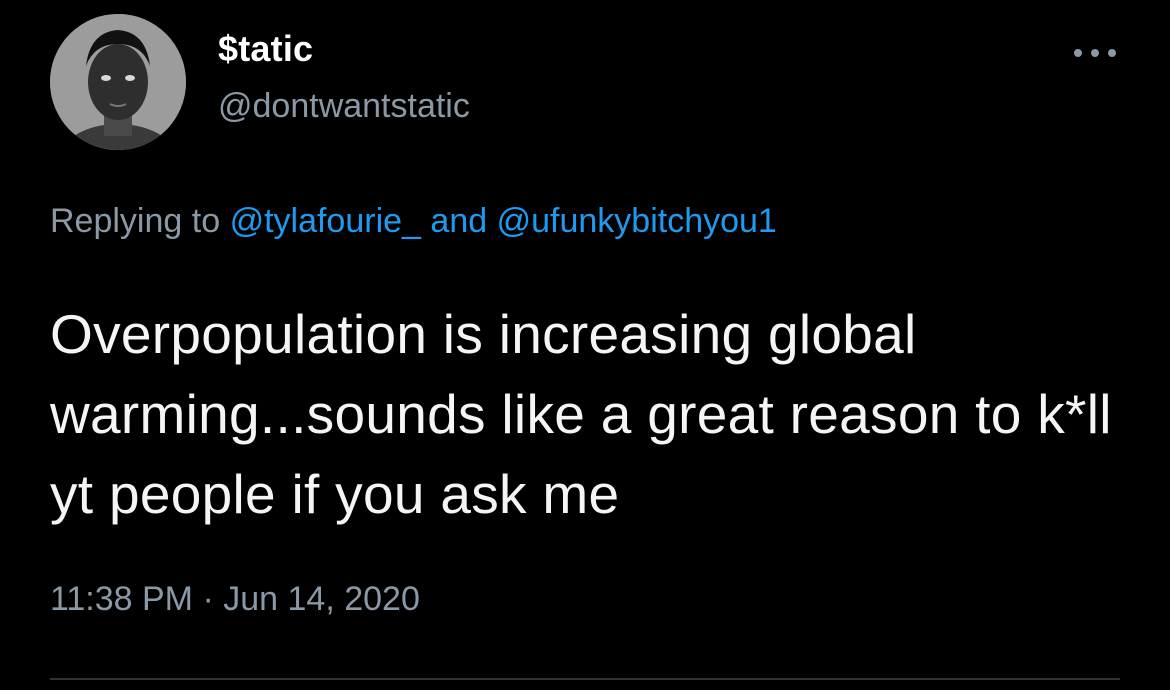 The image size is (1170, 690). Describe the element at coordinates (459, 221) in the screenshot. I see `reply-conjunction: and` at that location.